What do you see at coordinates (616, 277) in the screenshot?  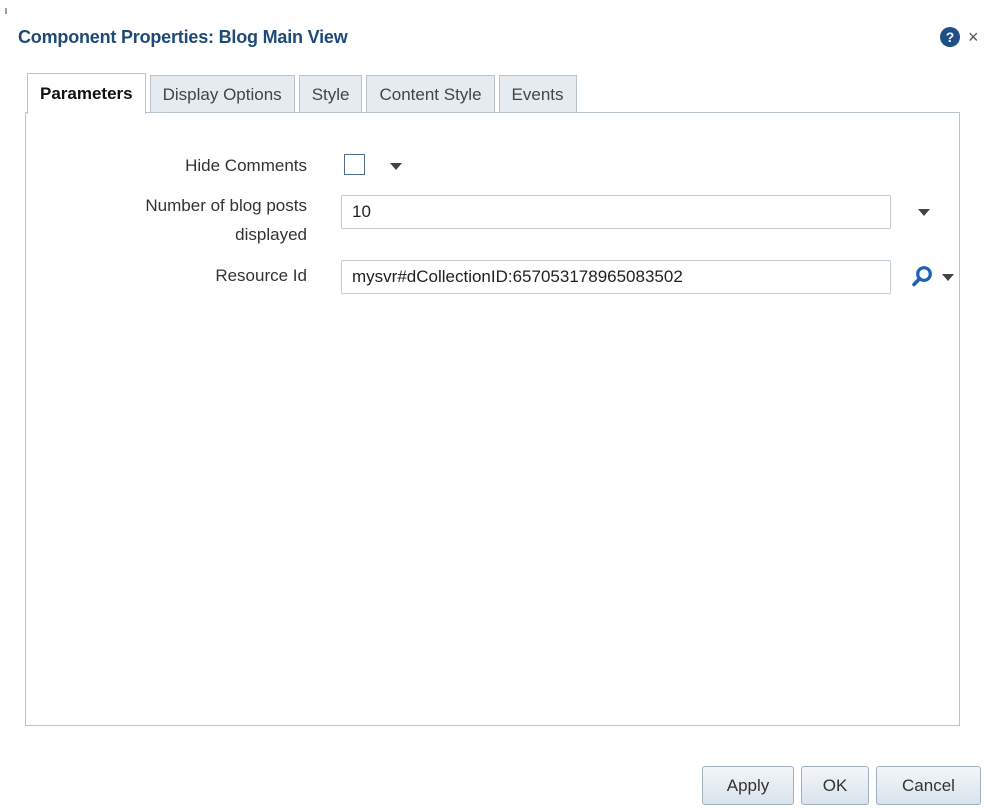 I see `resource-id-input` at bounding box center [616, 277].